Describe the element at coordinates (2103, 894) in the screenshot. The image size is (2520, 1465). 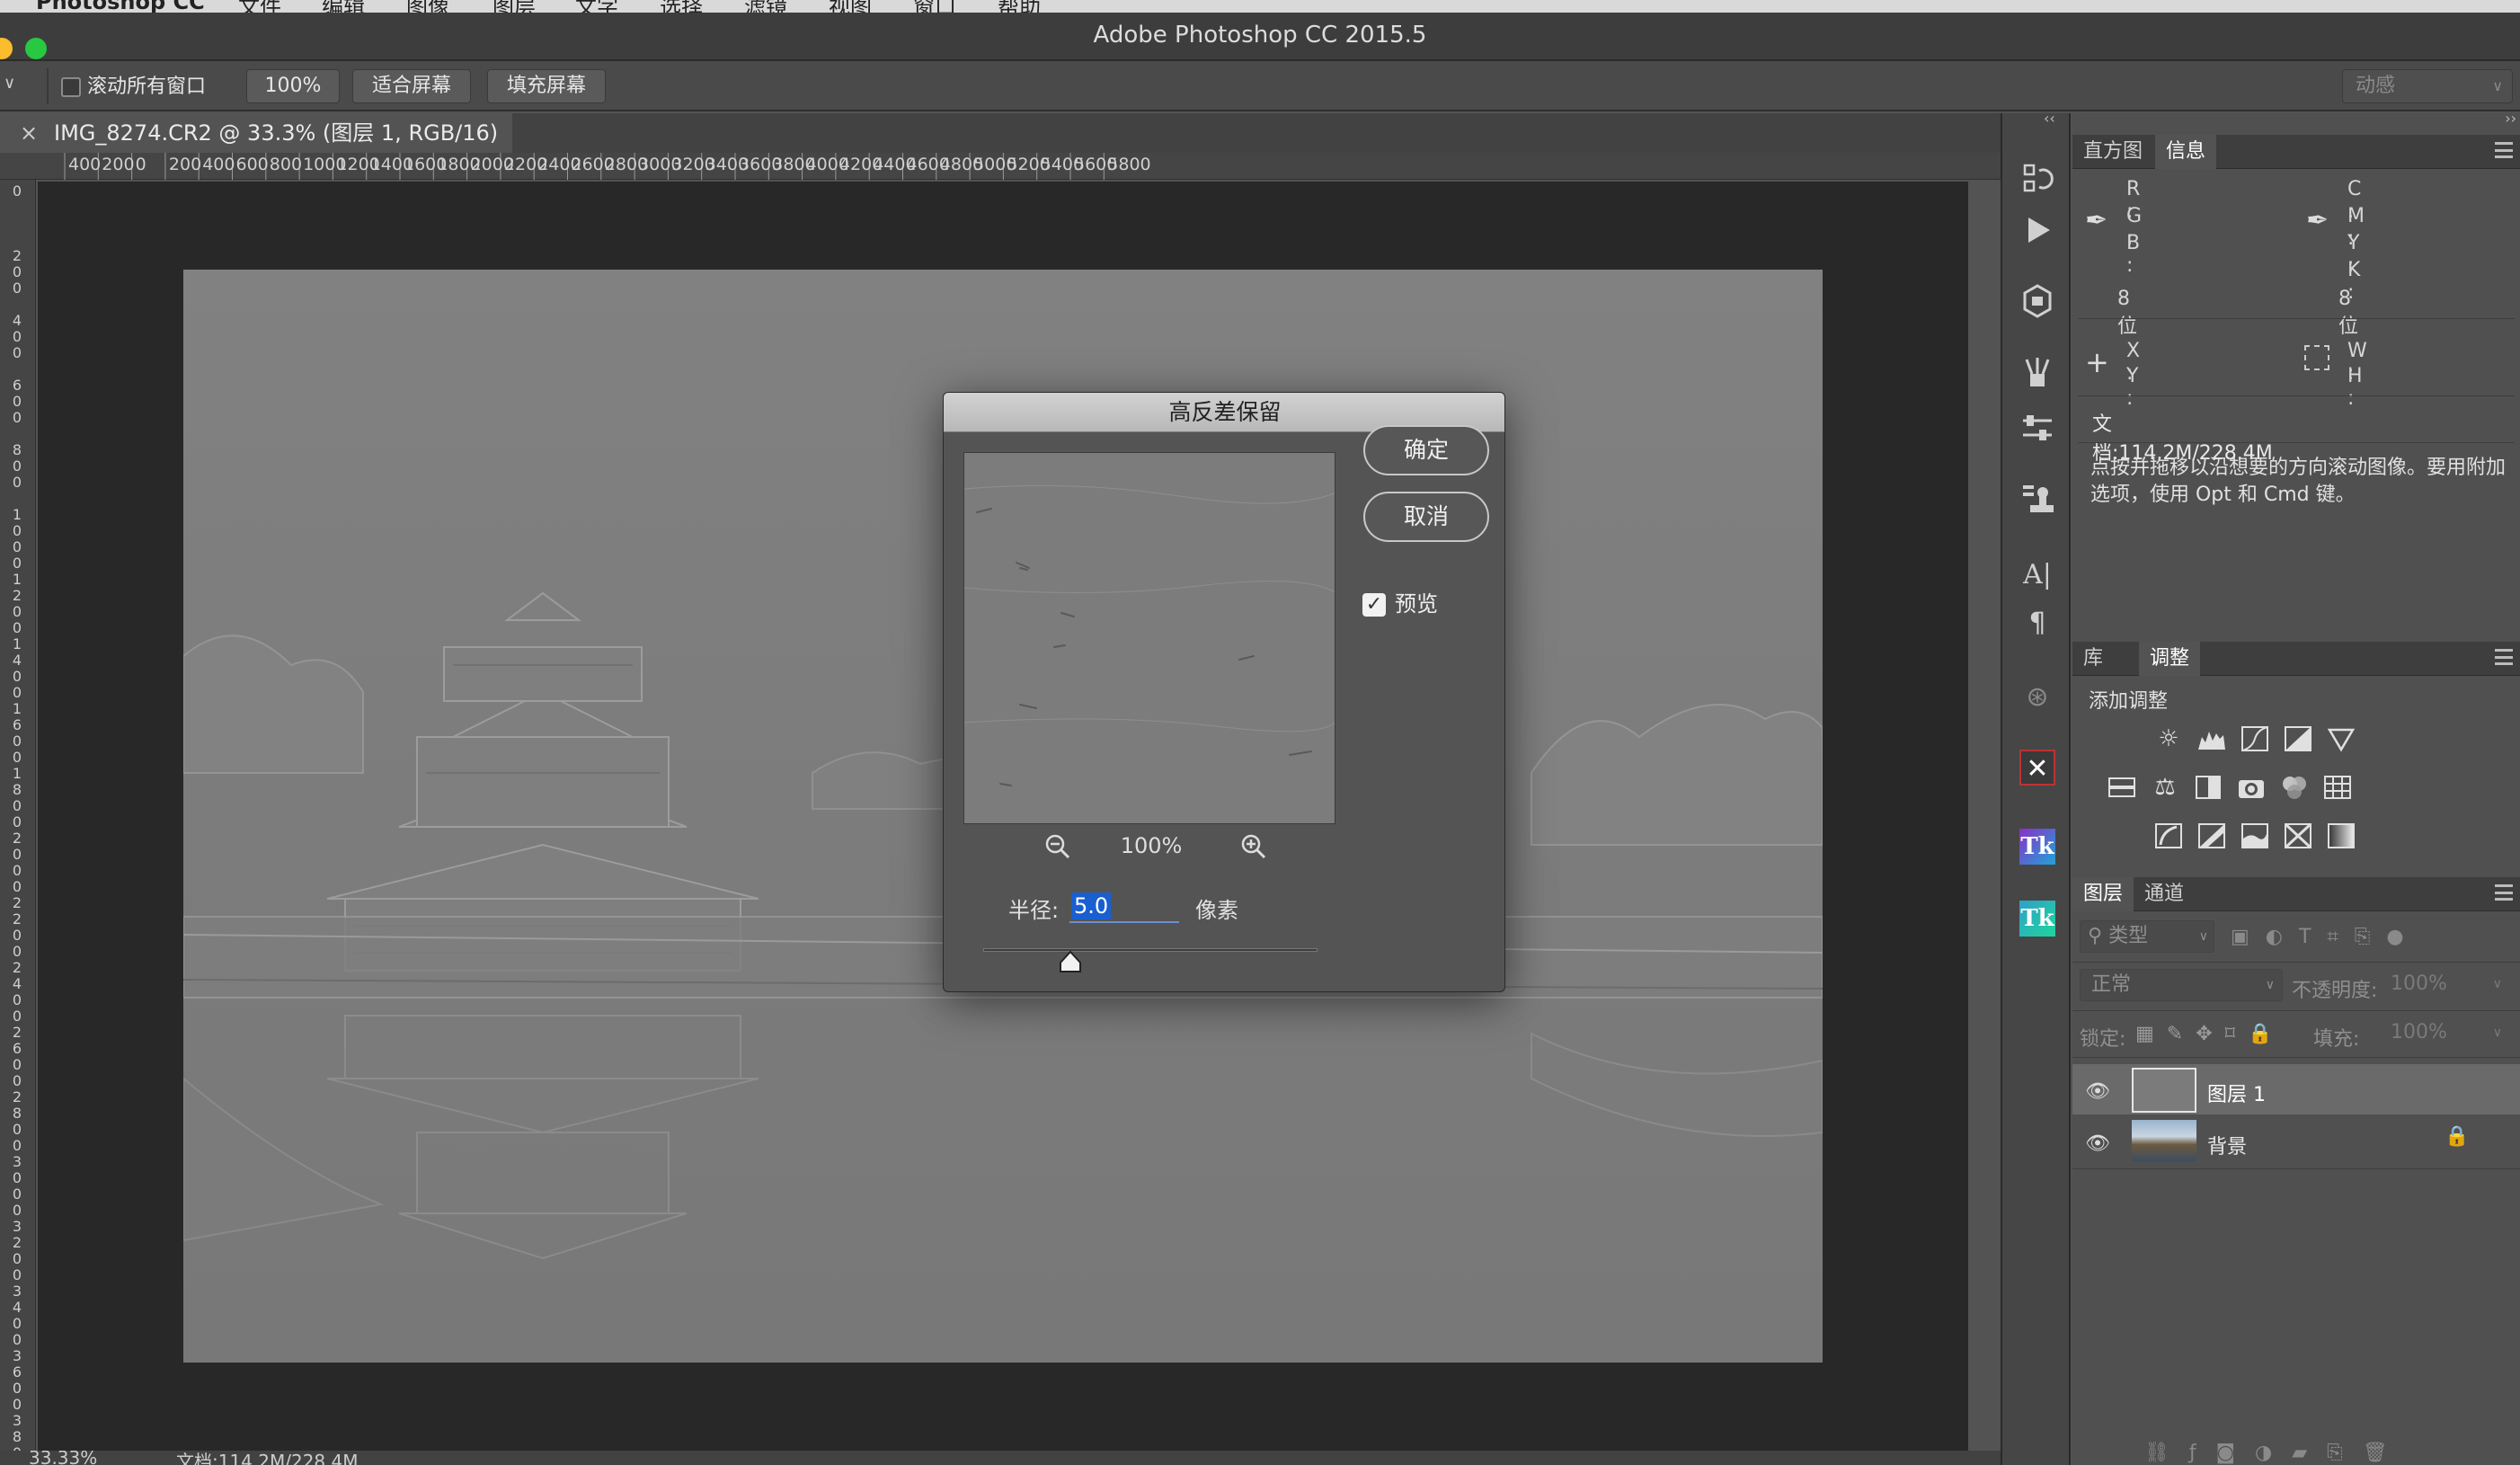
I see `tab-layers: 图层` at that location.